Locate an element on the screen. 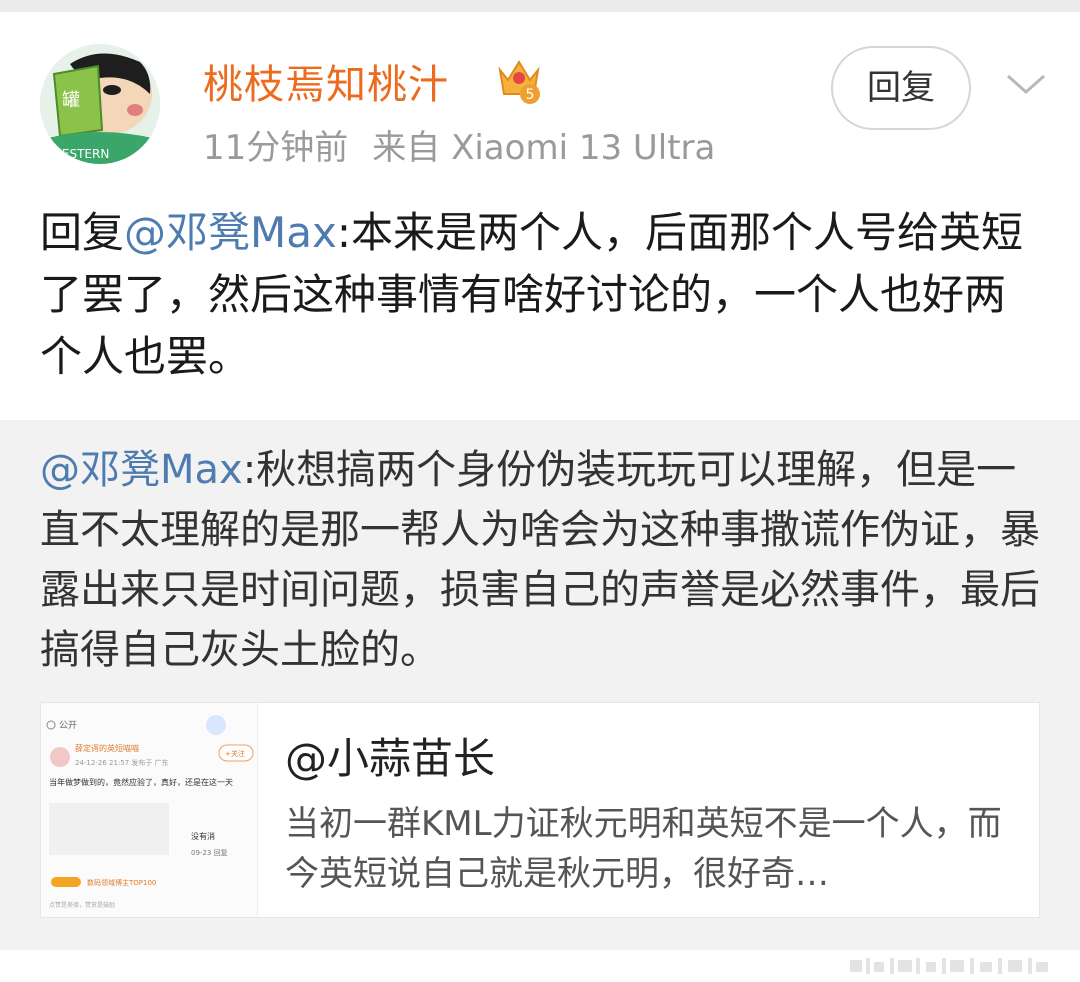 This screenshot has width=1080, height=982. avatar: 罐 WESTERN is located at coordinates (100, 104).